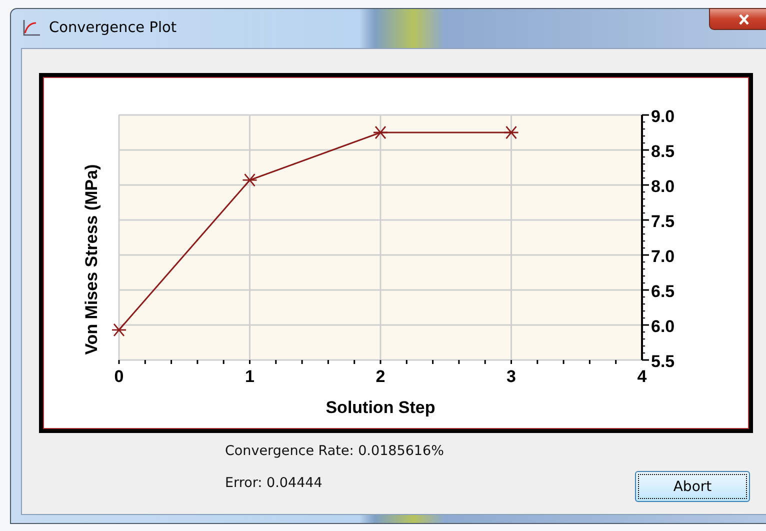 The image size is (766, 531). What do you see at coordinates (663, 291) in the screenshot?
I see `y-tick-label: 6.5` at bounding box center [663, 291].